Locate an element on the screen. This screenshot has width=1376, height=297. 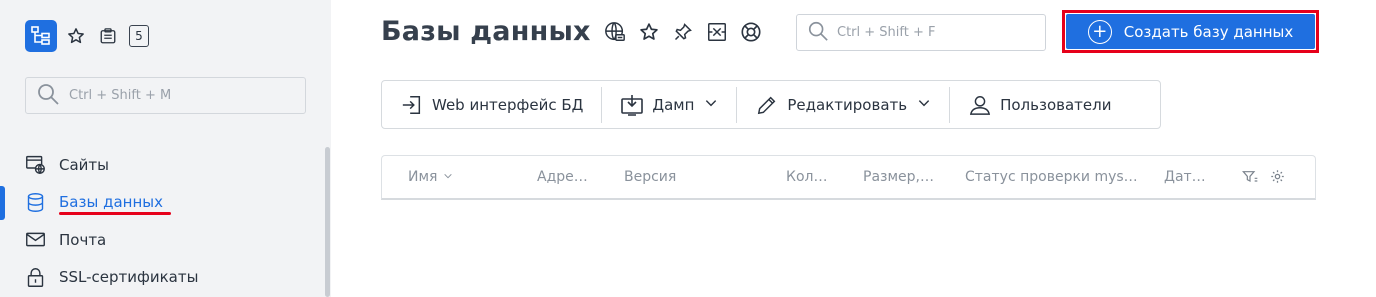
clipboard-icon is located at coordinates (108, 36).